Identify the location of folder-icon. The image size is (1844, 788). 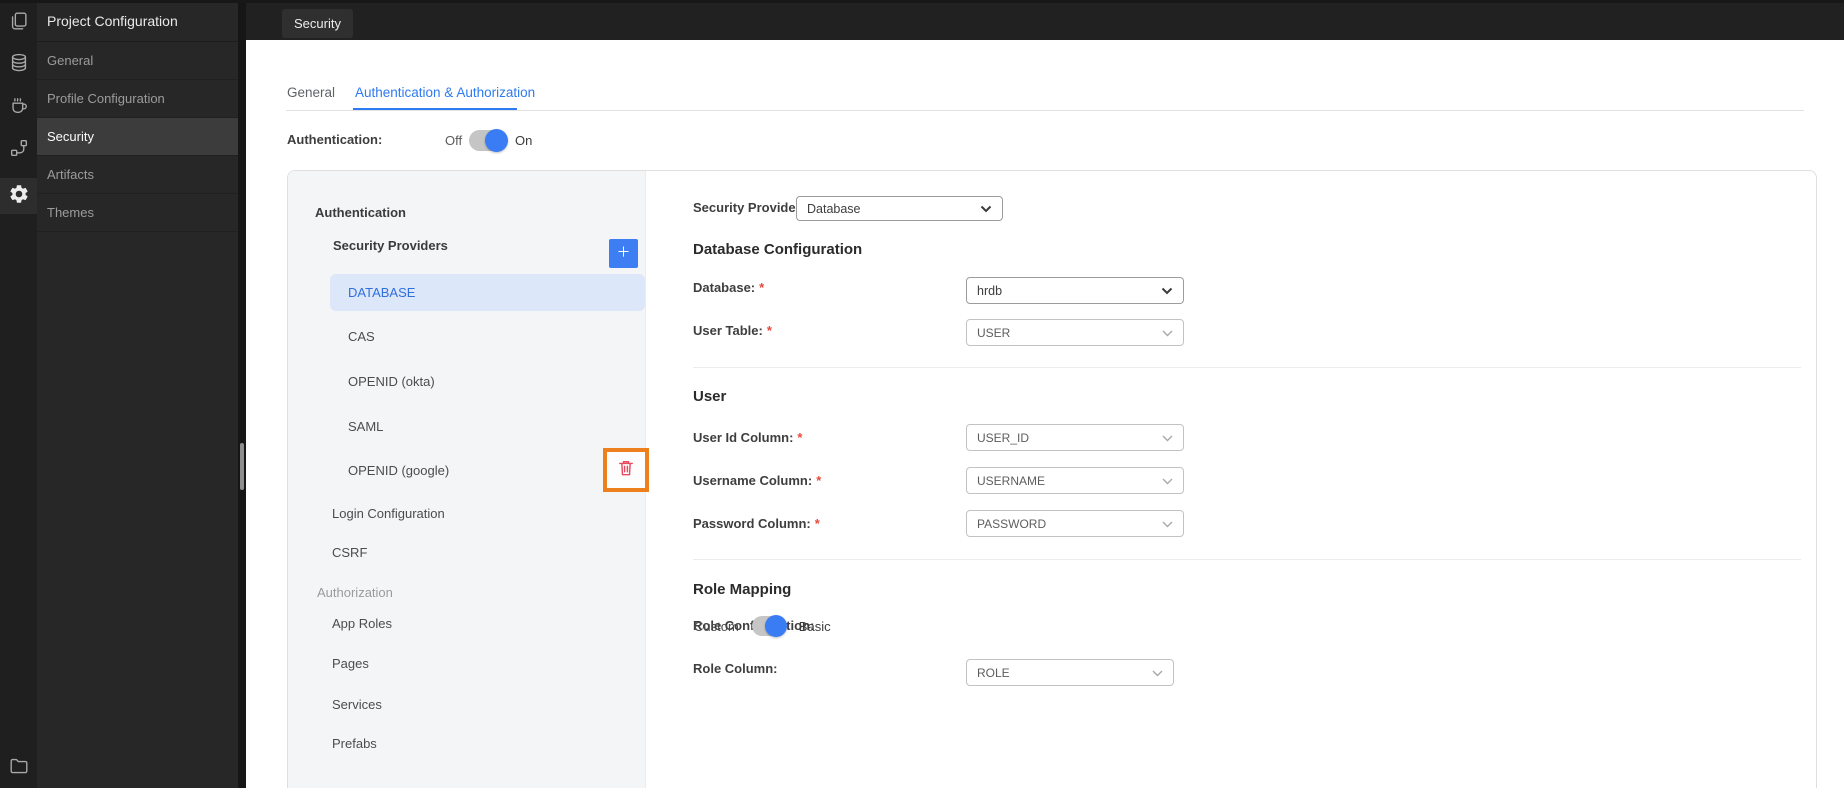
(19, 768).